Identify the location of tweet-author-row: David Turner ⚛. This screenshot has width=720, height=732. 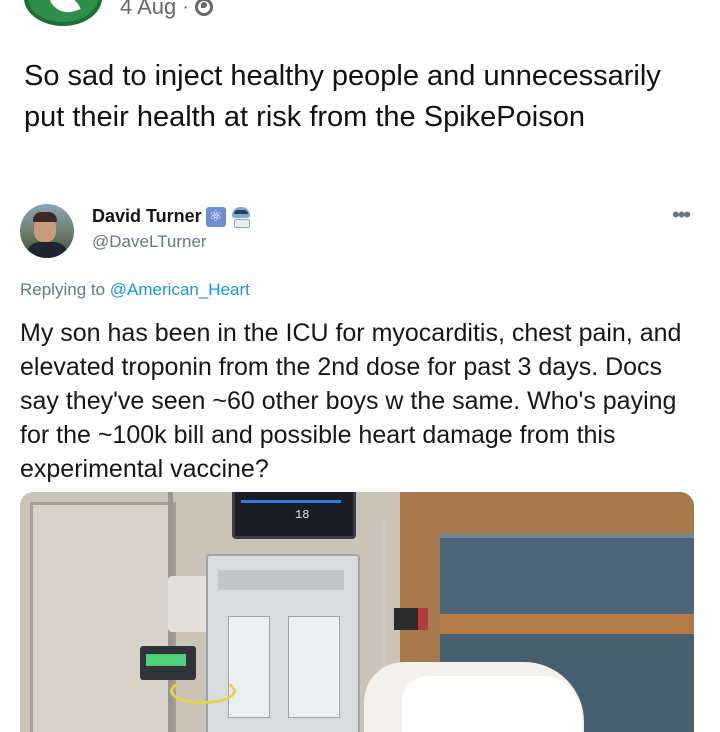
(172, 217).